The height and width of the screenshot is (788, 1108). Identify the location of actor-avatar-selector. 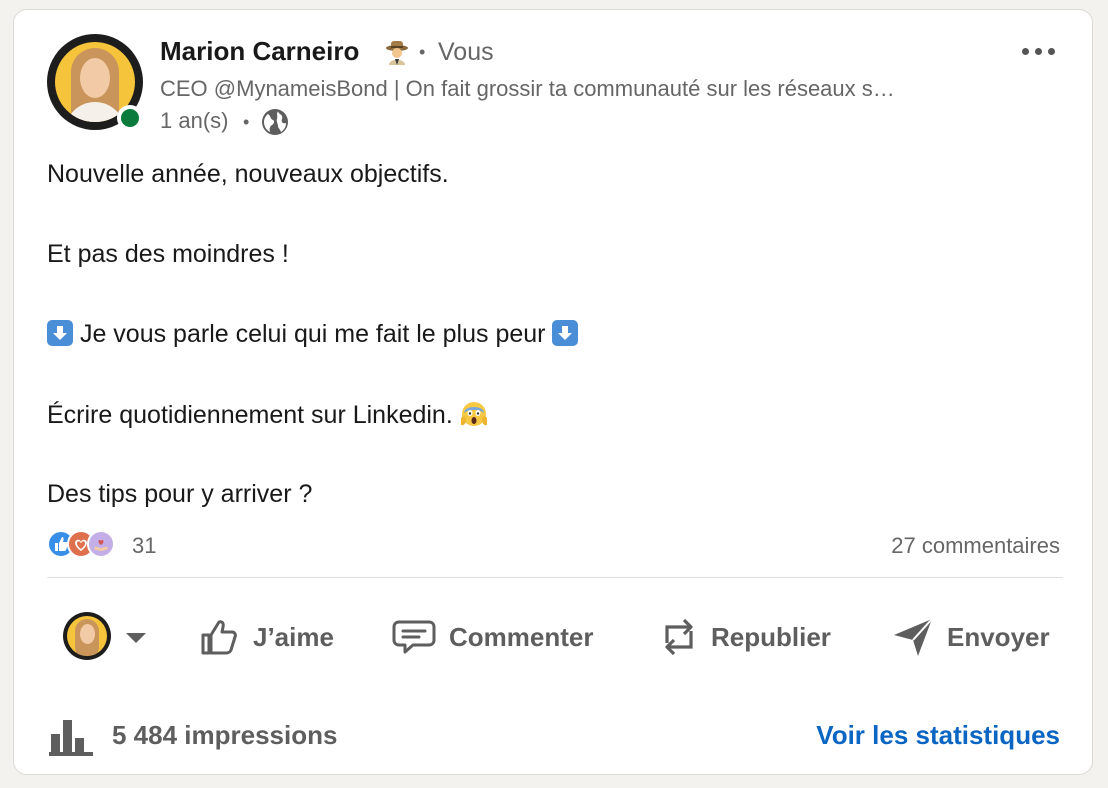
(87, 636).